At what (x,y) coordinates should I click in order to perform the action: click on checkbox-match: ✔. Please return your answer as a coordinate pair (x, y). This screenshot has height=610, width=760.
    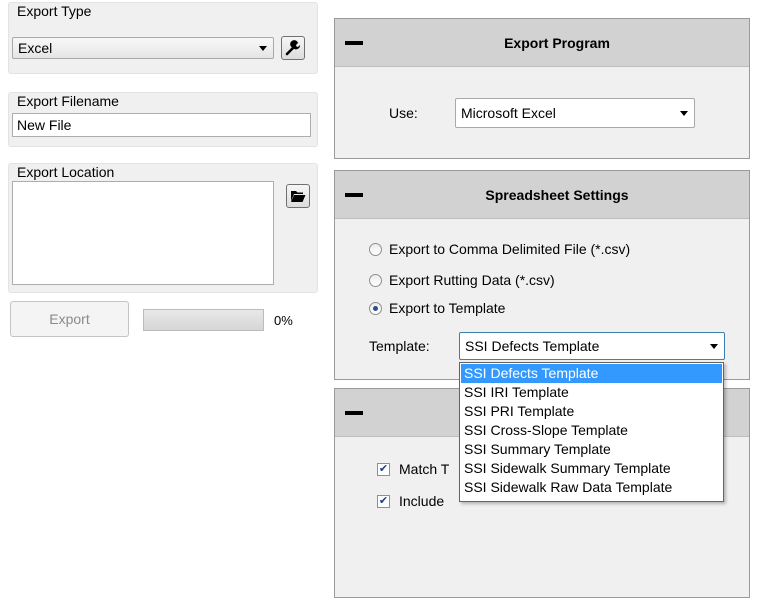
    Looking at the image, I should click on (383, 469).